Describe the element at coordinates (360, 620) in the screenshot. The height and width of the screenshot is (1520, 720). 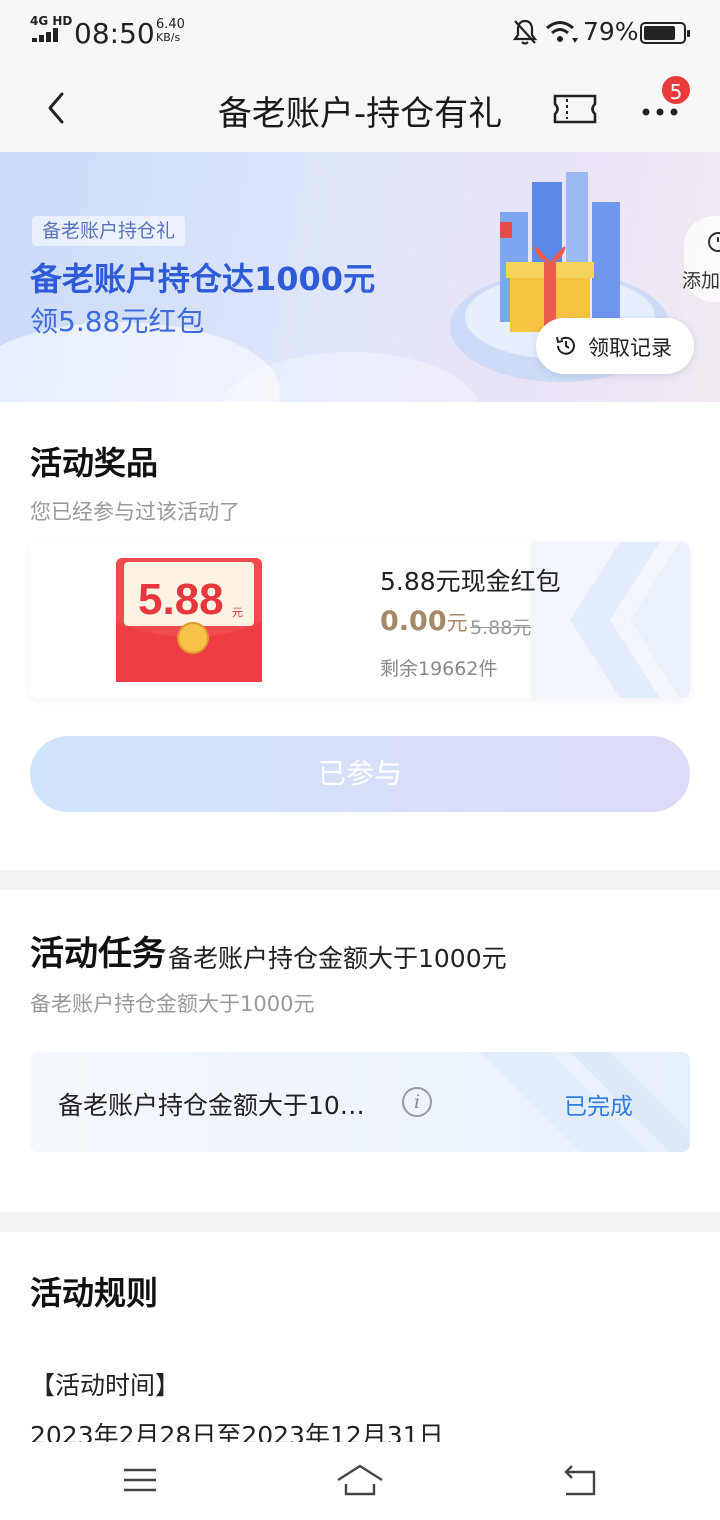
I see `prize-card: 5.88 元 5.88元现金红包 0.00元 5.88元 剩余19662件` at that location.